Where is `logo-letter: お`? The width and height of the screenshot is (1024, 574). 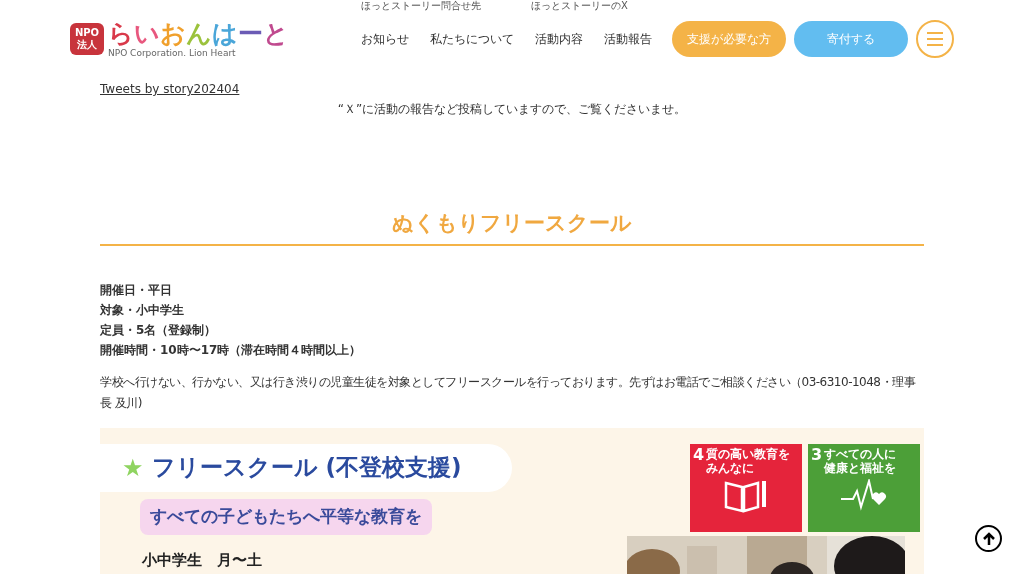
logo-letter: お is located at coordinates (173, 34).